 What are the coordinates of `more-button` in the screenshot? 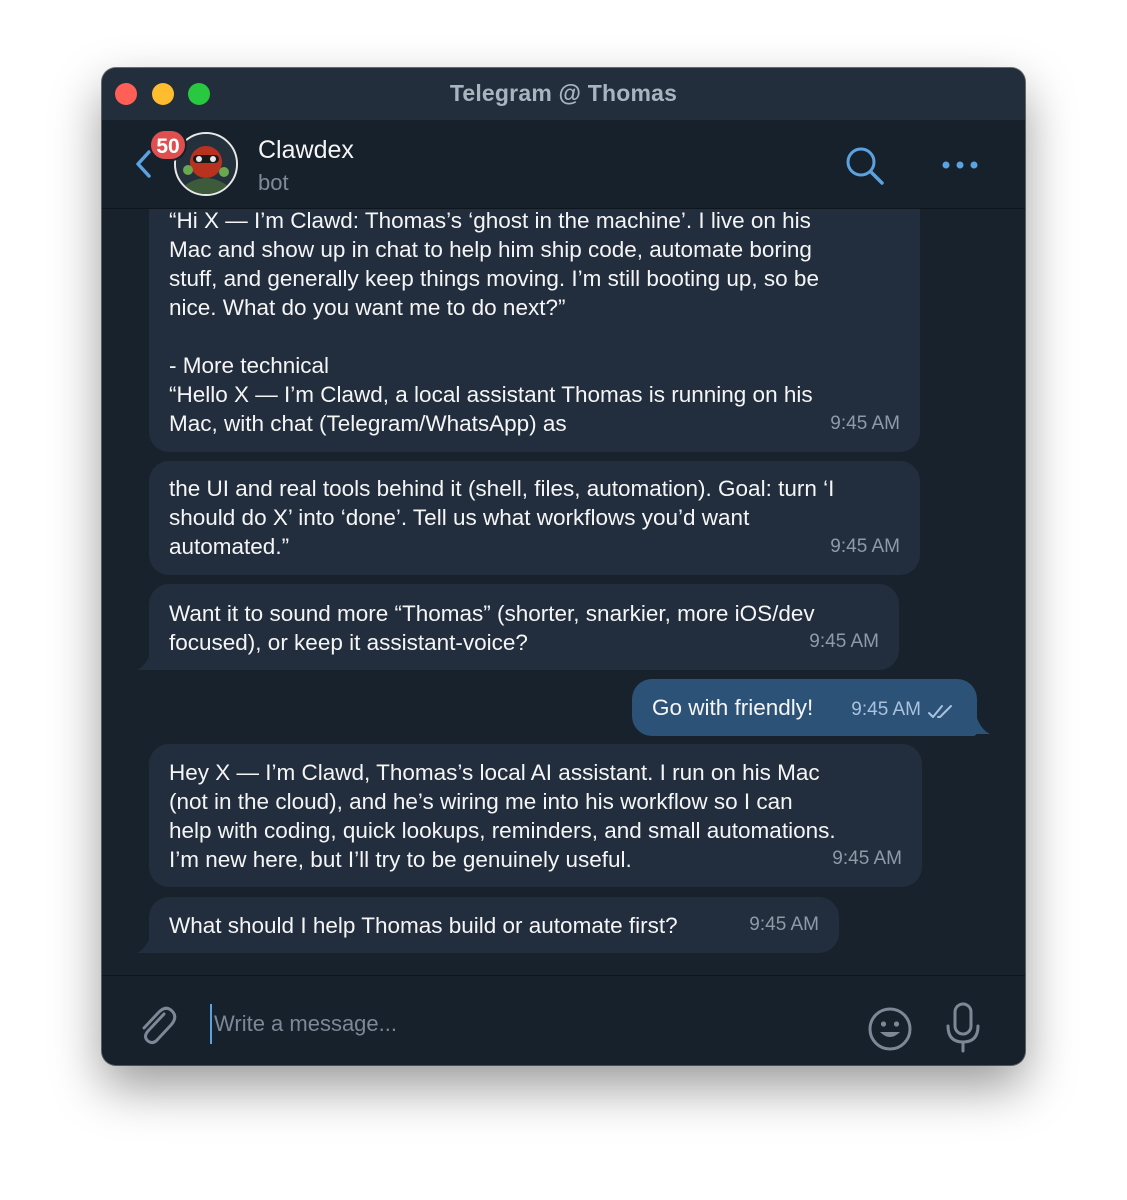 It's located at (960, 165).